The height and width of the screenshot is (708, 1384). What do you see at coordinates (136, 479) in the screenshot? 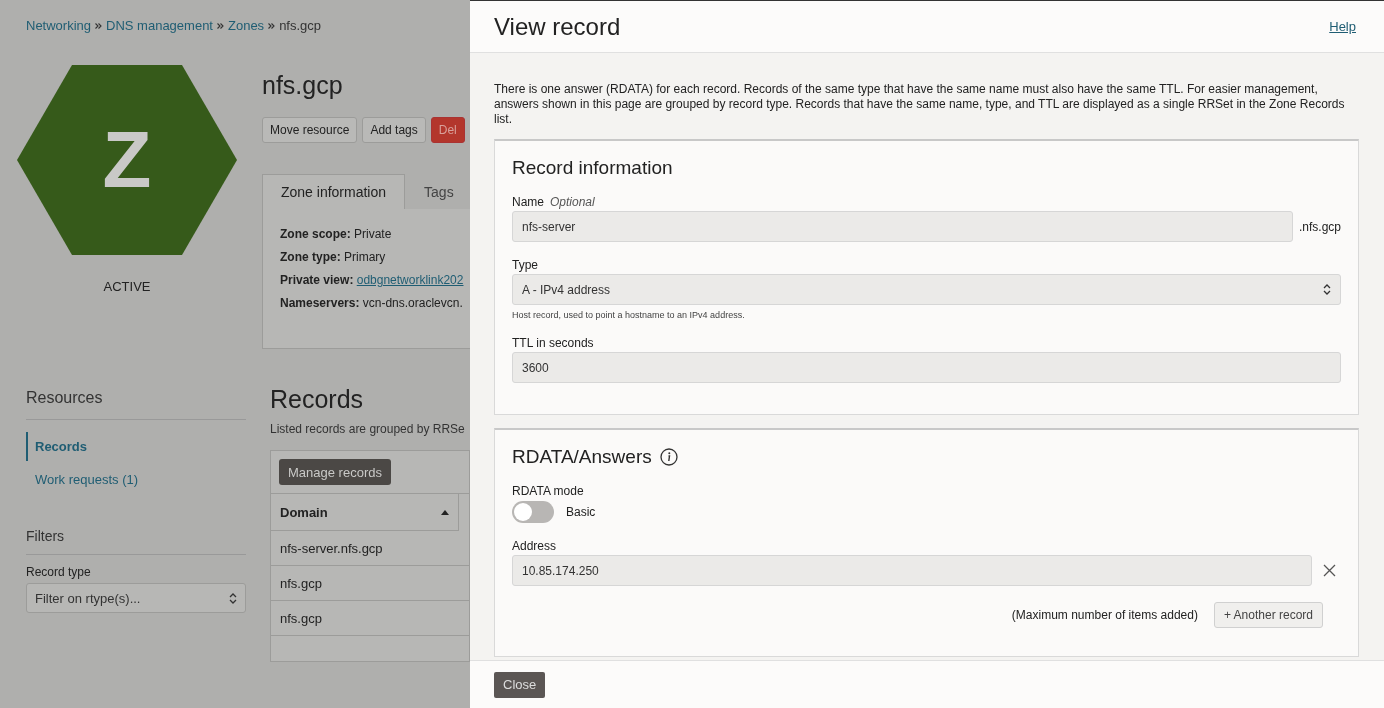
I see `sidebar-item: Work requests (1)` at bounding box center [136, 479].